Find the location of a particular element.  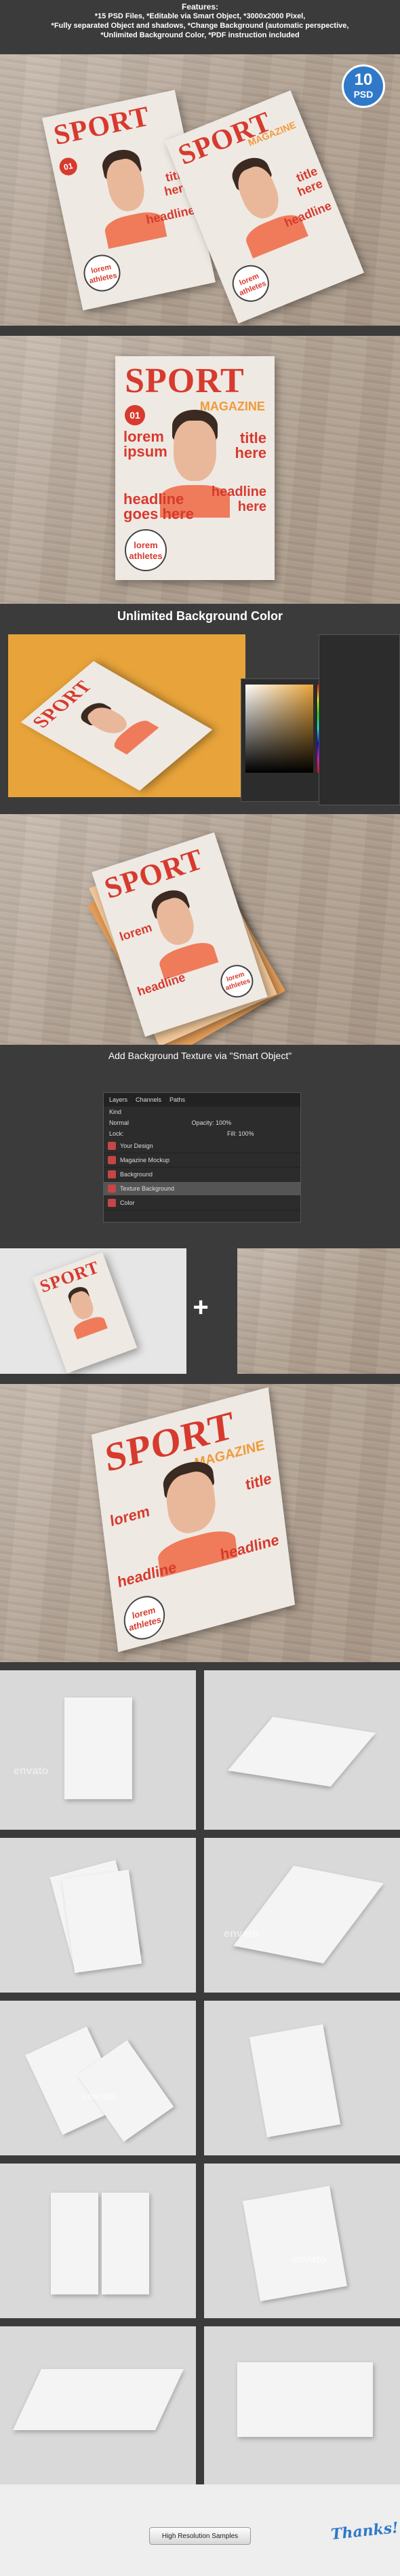

plus-sign: + is located at coordinates (201, 1307).